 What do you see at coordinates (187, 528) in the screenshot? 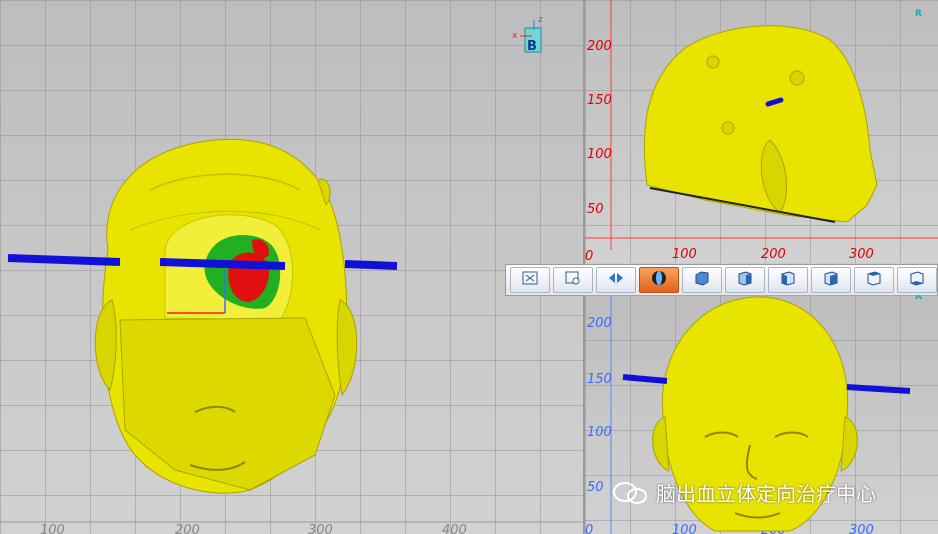
I see `main-x-tick-label: 200` at bounding box center [187, 528].